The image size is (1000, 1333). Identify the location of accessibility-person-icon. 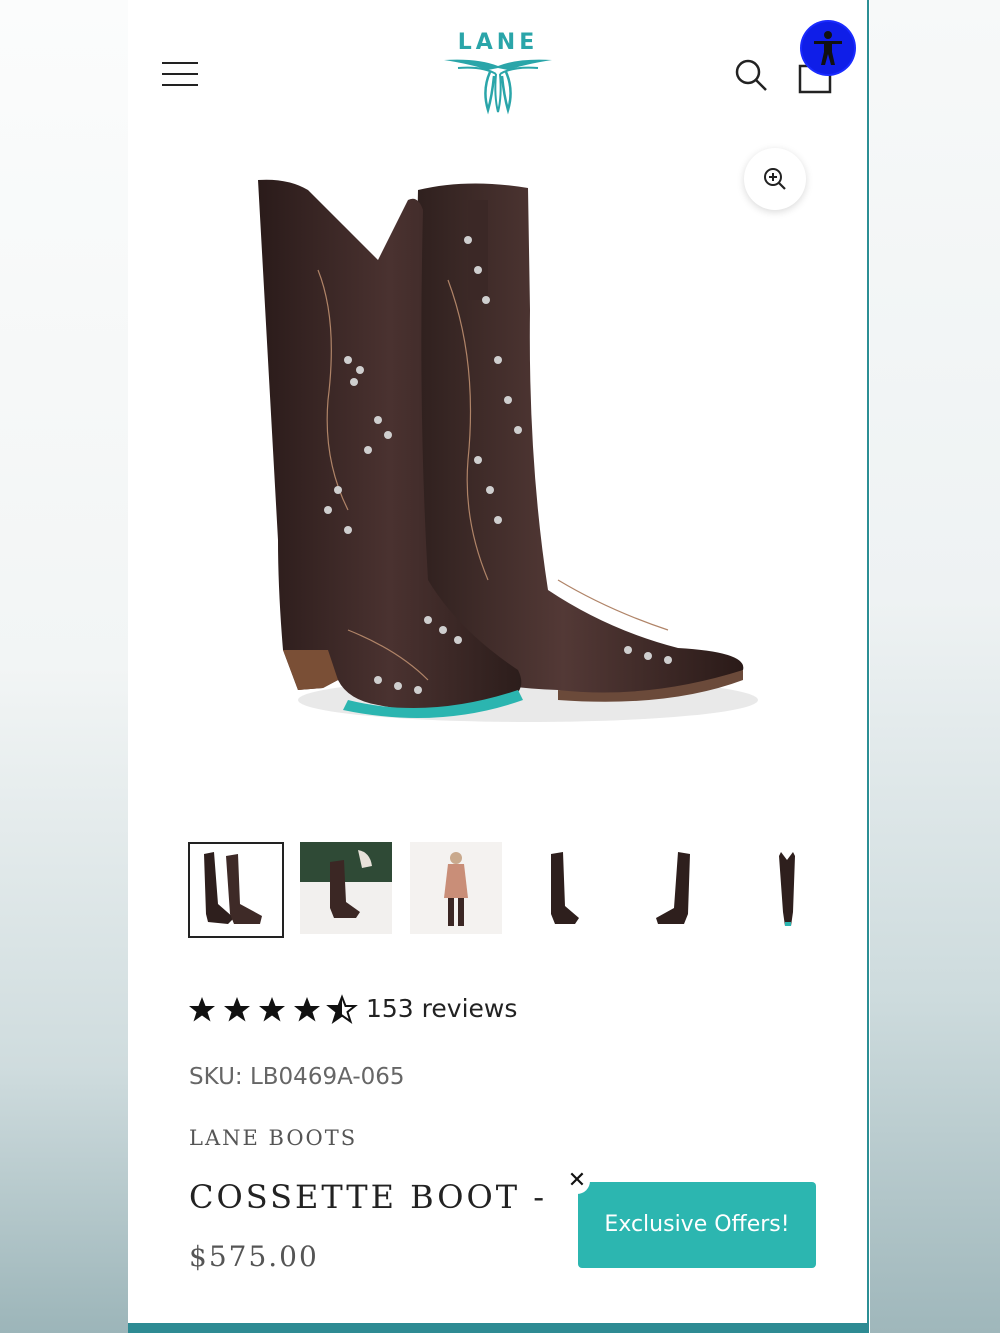
(828, 48).